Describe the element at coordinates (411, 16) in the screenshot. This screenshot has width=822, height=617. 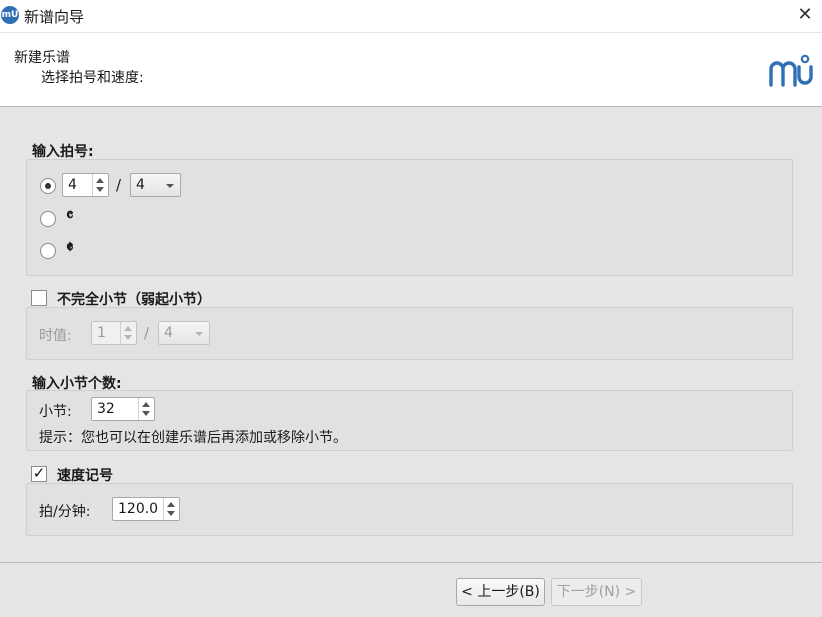
I see `title-bar: mU 新谱向导 ✕` at that location.